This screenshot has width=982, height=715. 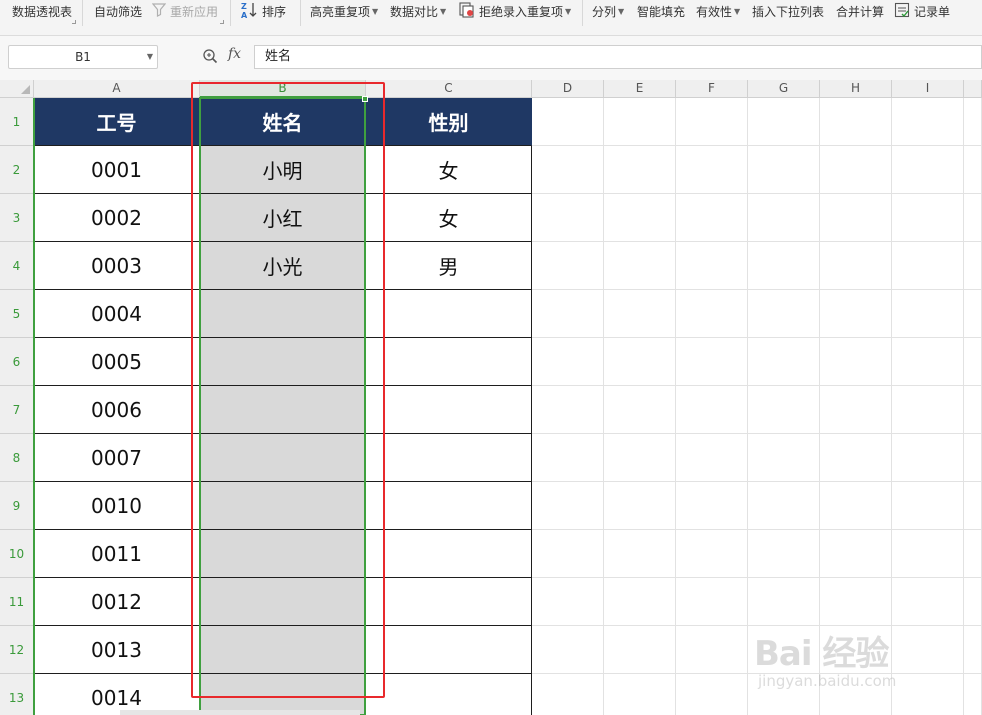 What do you see at coordinates (712, 506) in the screenshot?
I see `cell-f9` at bounding box center [712, 506].